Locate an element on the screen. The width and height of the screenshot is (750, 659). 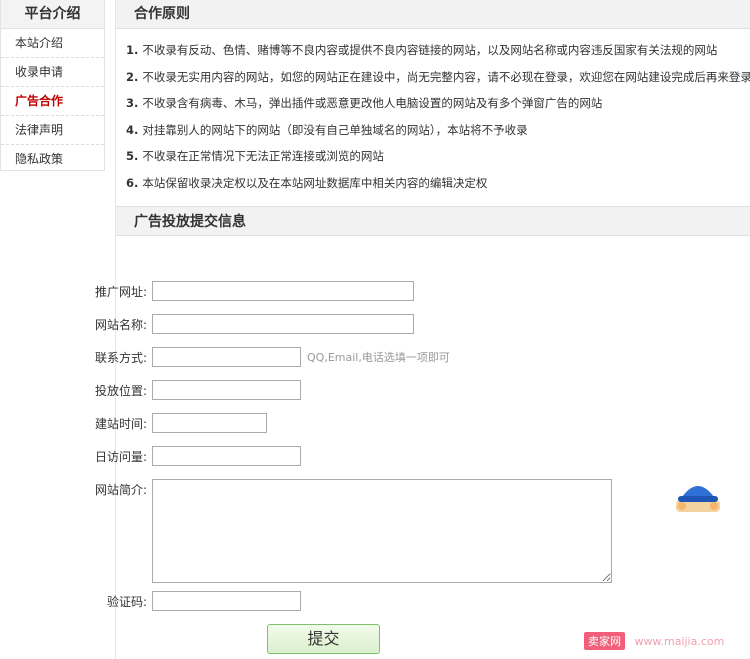
site-name-row: 网站名称: is located at coordinates (237, 325).